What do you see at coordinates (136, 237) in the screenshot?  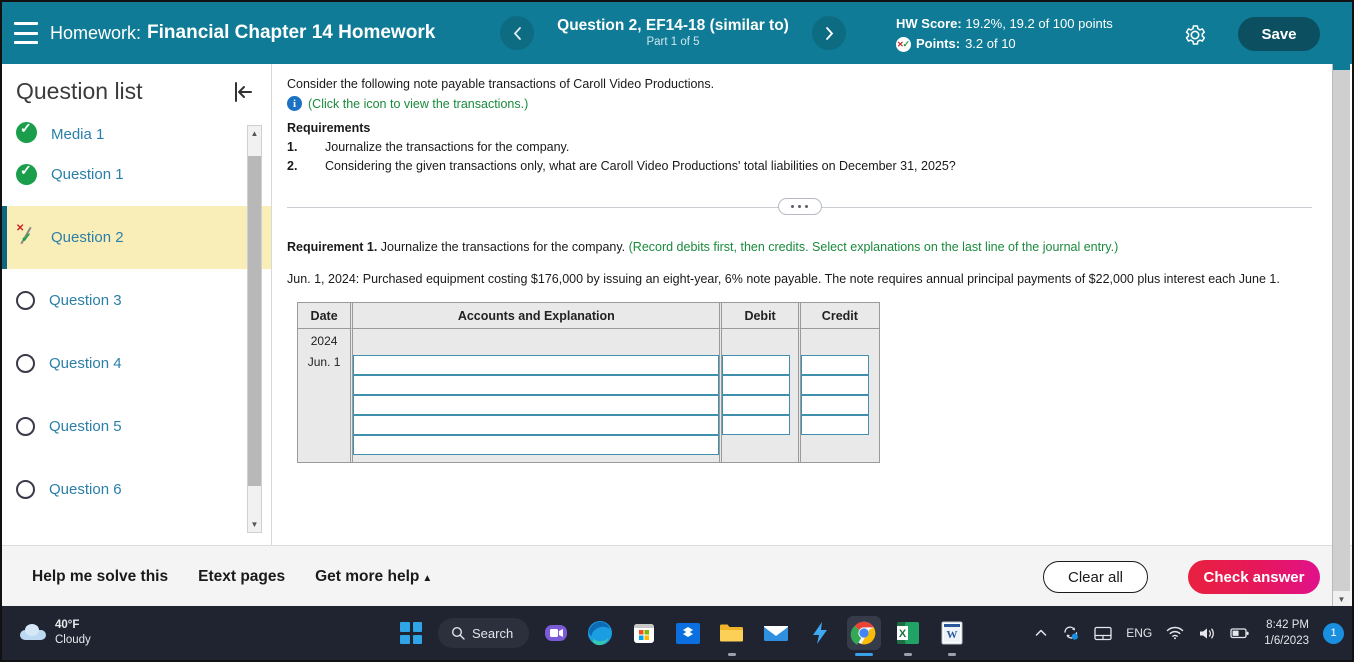 I see `sidebar-item-question-2: Question 2` at bounding box center [136, 237].